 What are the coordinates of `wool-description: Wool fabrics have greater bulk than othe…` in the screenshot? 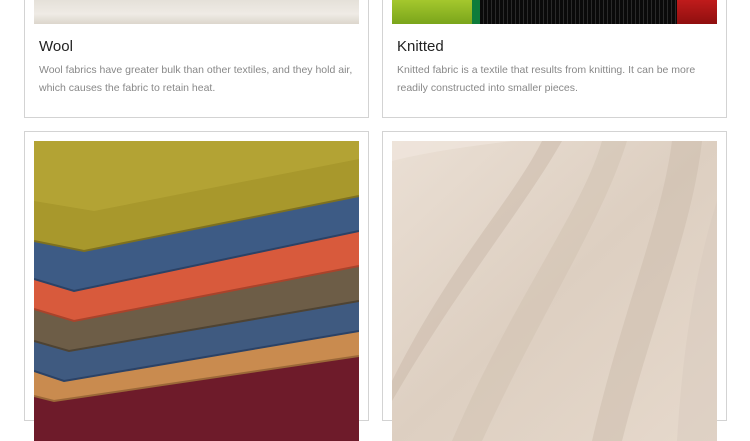 It's located at (196, 79).